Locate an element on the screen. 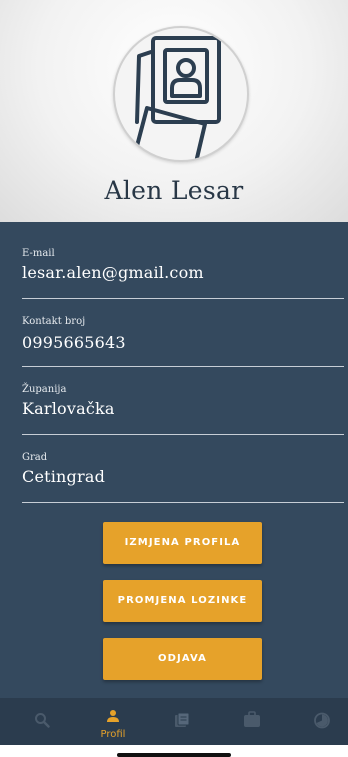 The width and height of the screenshot is (348, 757). search-icon is located at coordinates (42, 720).